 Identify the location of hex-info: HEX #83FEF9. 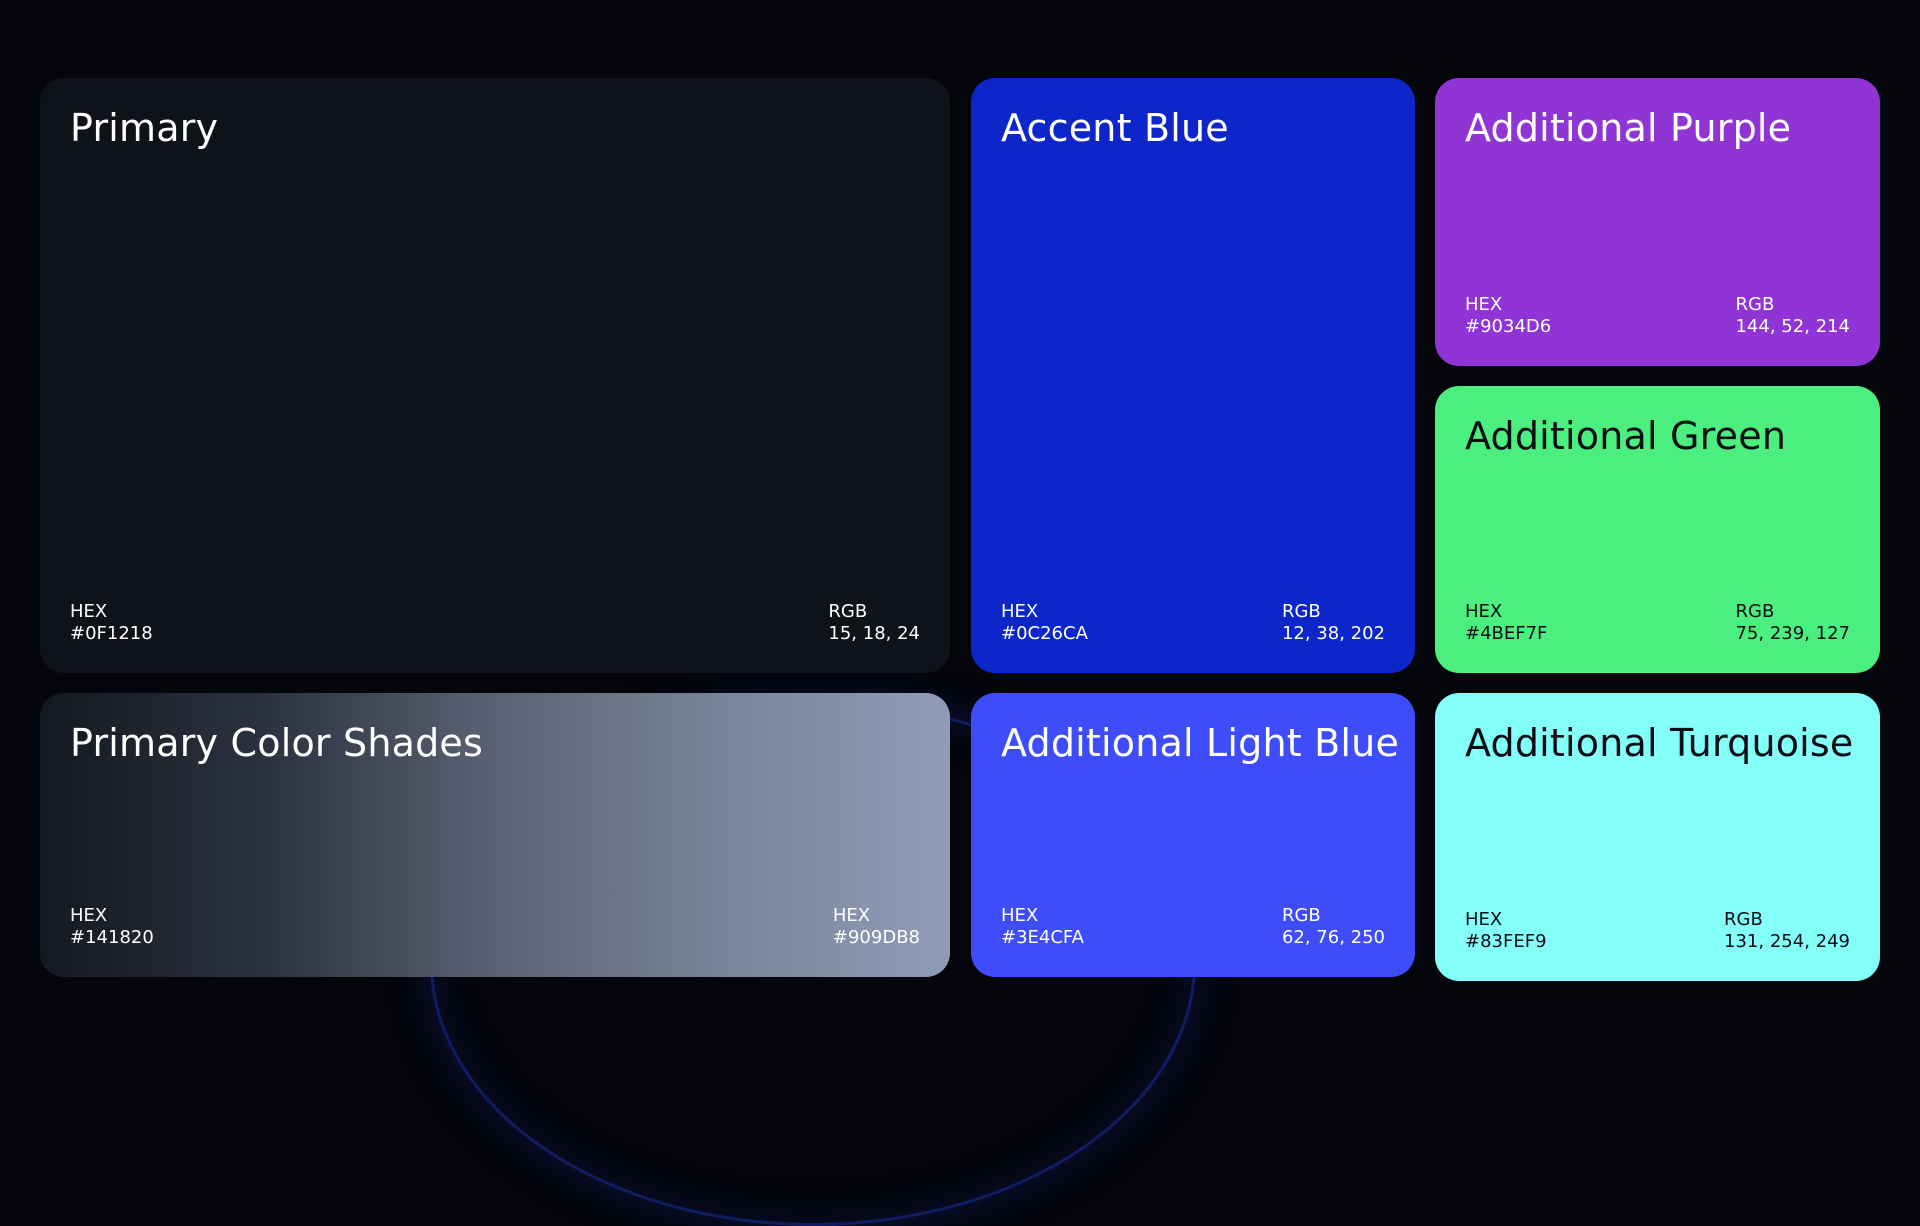
(1506, 931).